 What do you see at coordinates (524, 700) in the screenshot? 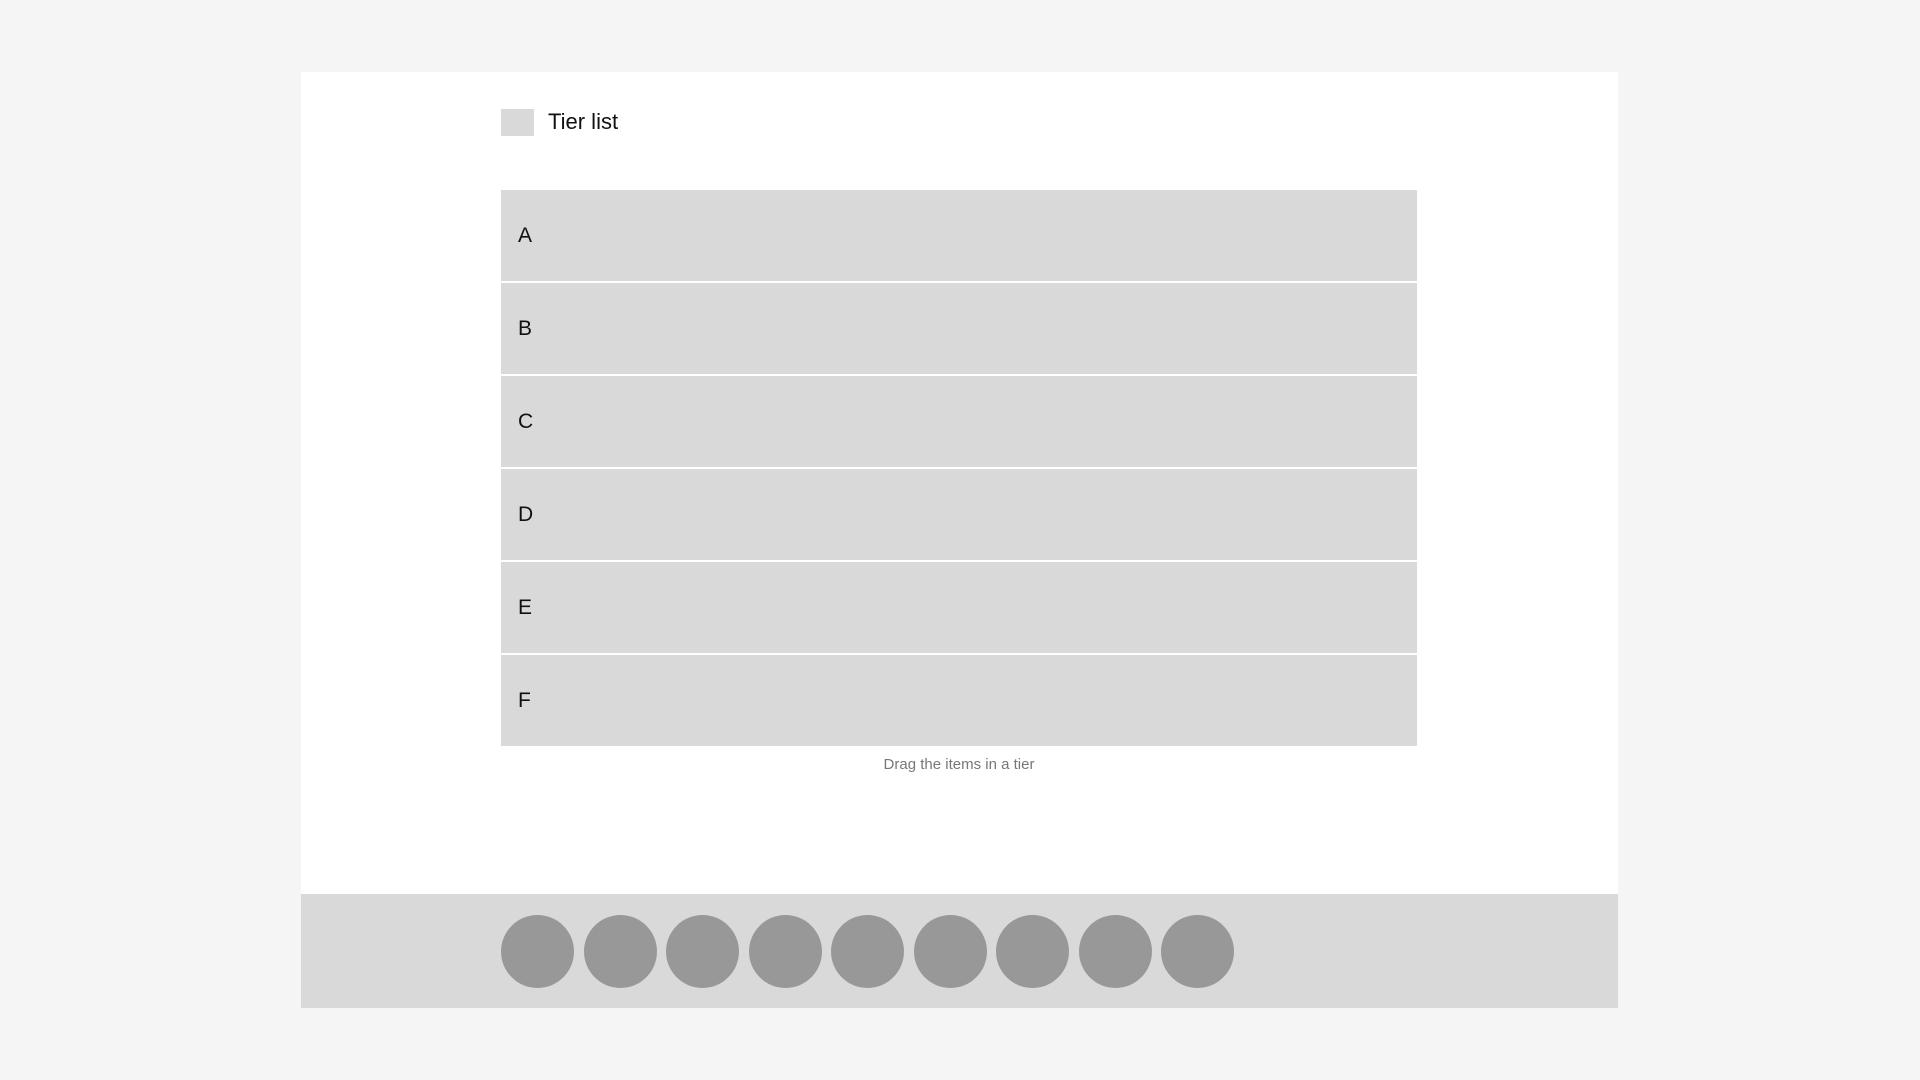
I see `tier-label: F` at bounding box center [524, 700].